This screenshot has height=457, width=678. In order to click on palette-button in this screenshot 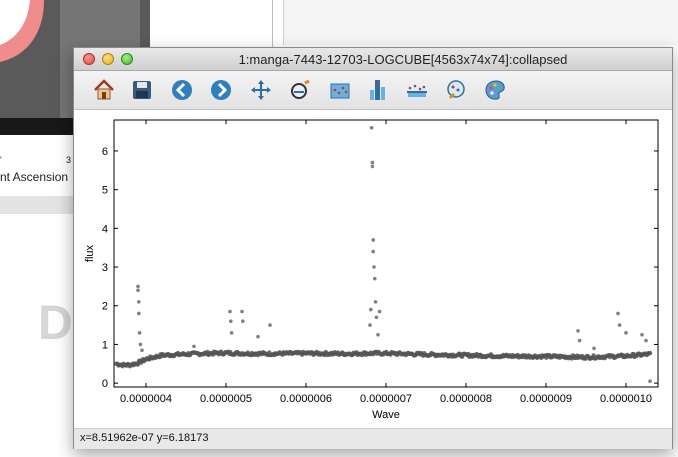, I will do `click(495, 90)`.